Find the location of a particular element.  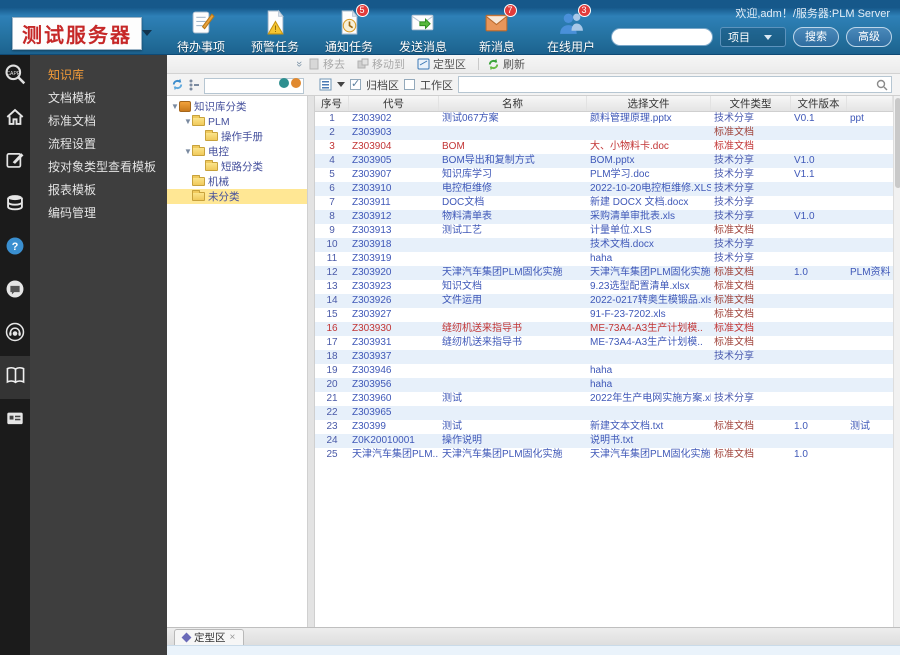

table-row: 23 Z30399 测试 新建文本文档.txt 标准文档 1.0 测试 is located at coordinates (604, 427).